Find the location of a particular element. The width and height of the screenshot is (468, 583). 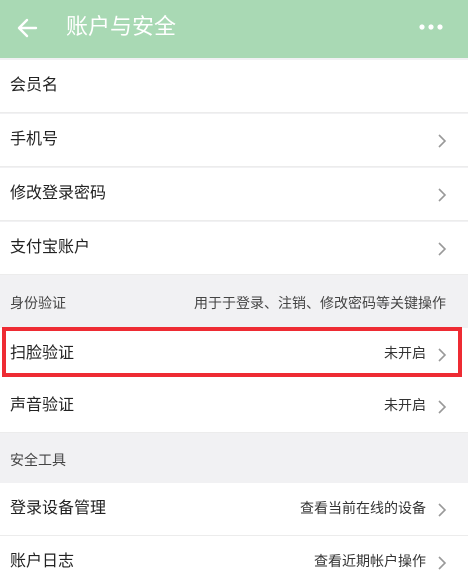

member-name-row: 会员名 is located at coordinates (234, 86).